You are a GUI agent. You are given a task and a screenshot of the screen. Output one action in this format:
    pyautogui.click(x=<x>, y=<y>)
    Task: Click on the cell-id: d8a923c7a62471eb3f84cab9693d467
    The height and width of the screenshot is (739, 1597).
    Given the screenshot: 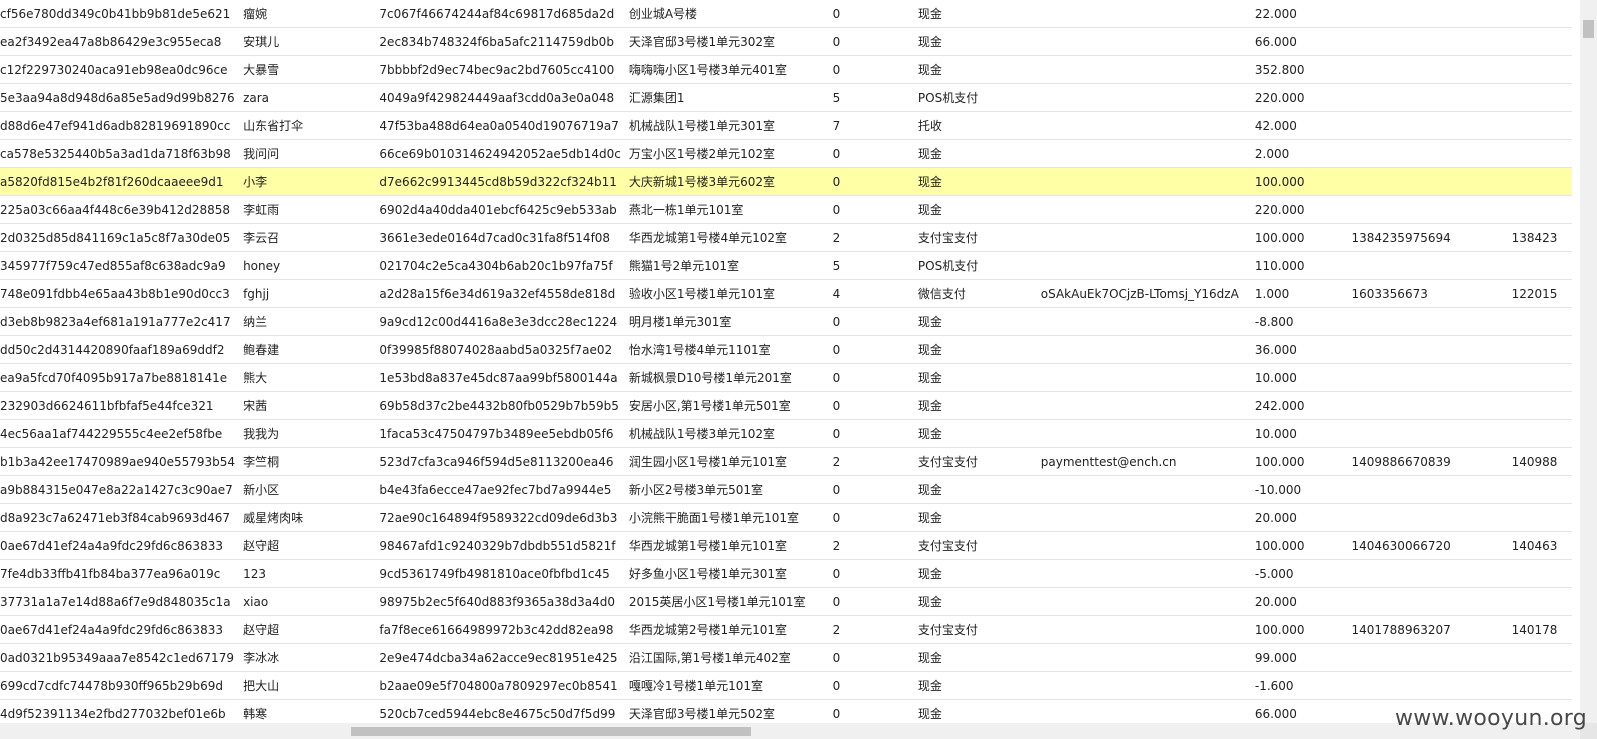 What is the action you would take?
    pyautogui.click(x=118, y=517)
    